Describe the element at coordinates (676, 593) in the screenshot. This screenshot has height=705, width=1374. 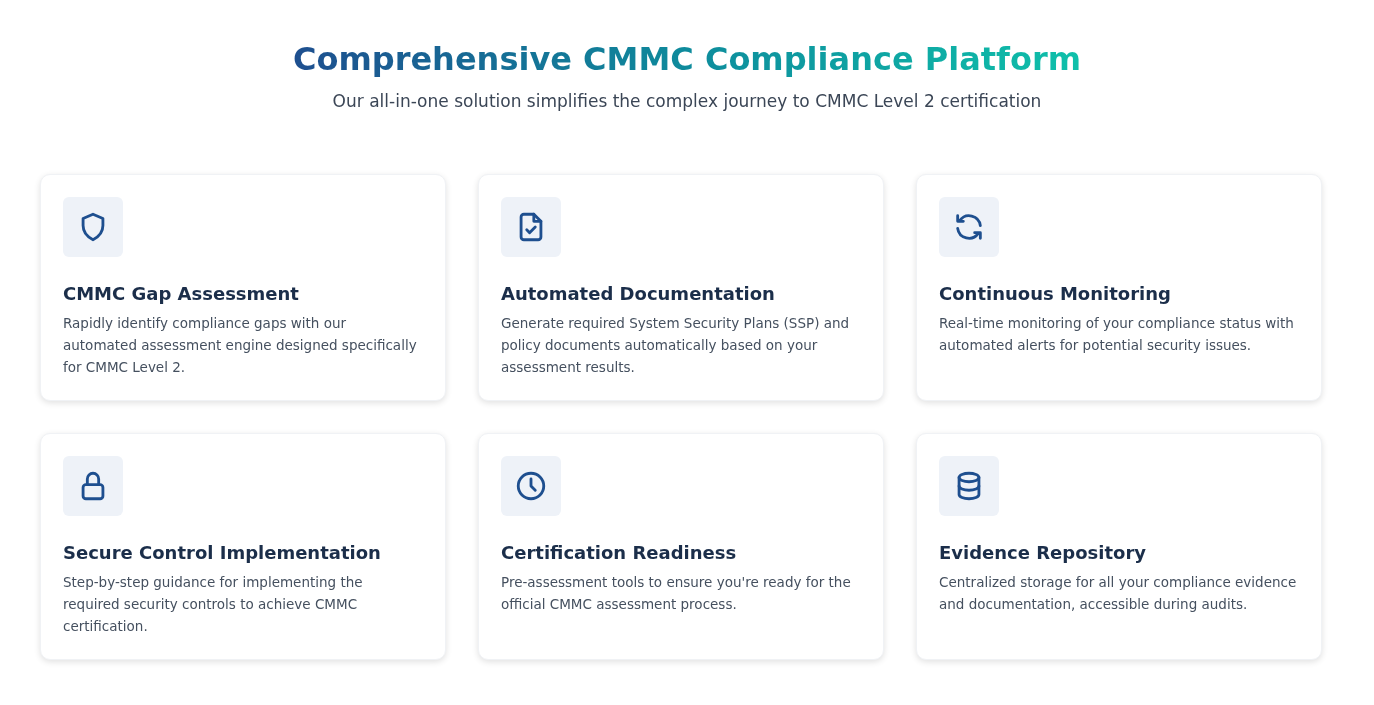
I see `feature-description: Pre-assessment tools to ensure you're ready for the official CMMC assessment process.` at that location.